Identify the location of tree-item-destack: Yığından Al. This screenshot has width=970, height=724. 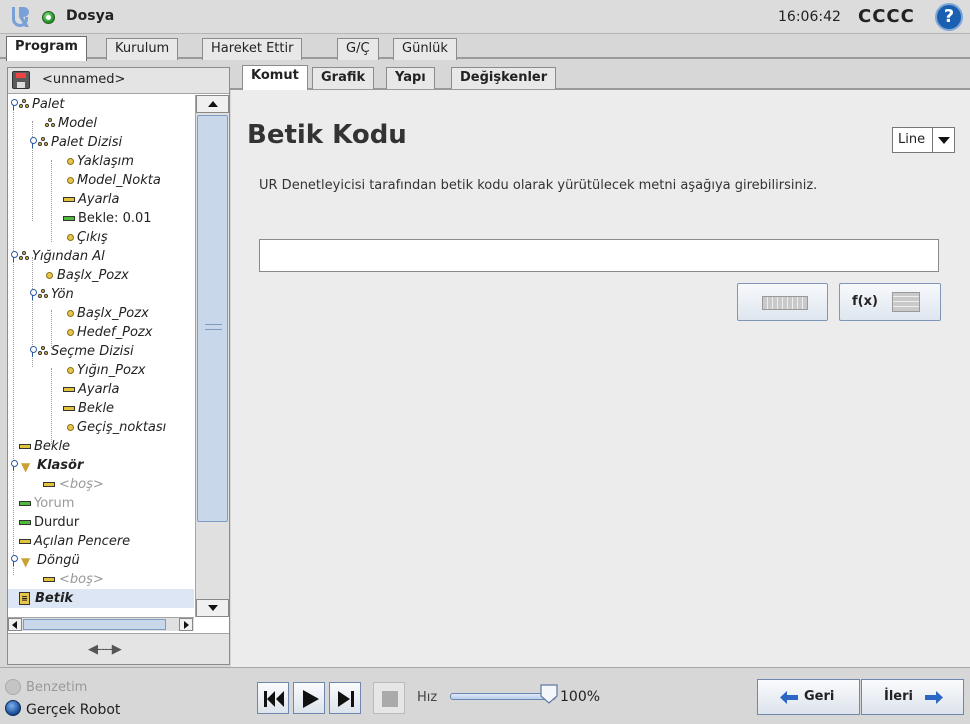
(101, 256).